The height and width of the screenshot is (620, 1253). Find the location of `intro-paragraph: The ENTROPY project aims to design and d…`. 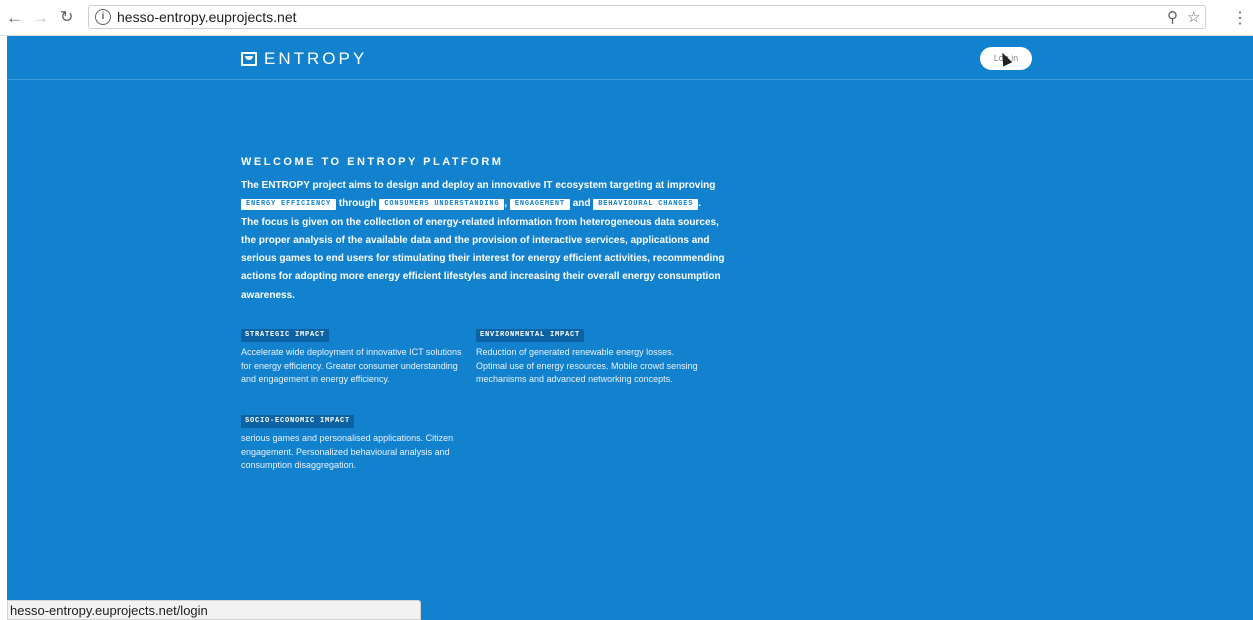

intro-paragraph: The ENTROPY project aims to design and d… is located at coordinates (486, 241).